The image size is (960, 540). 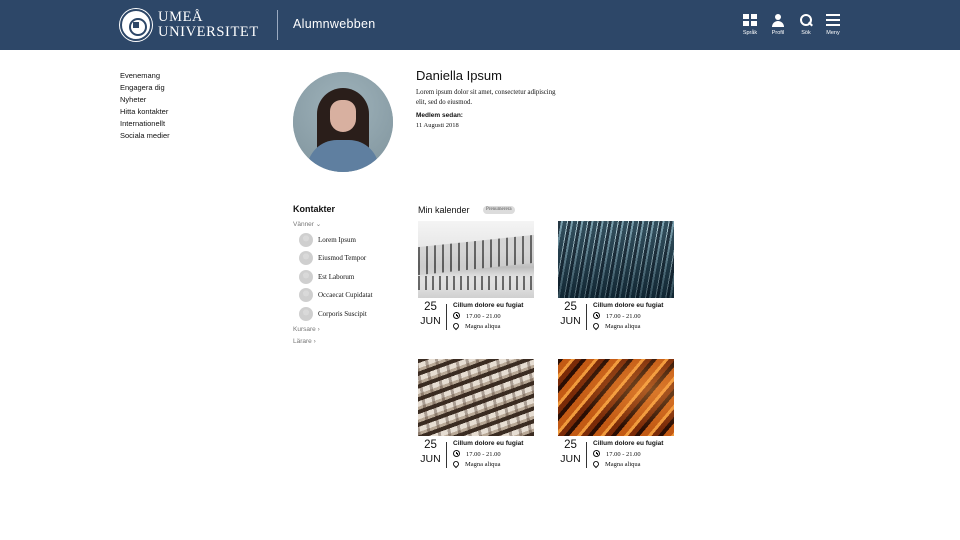 What do you see at coordinates (342, 258) in the screenshot?
I see `contact-name: Eiusmod Tempor` at bounding box center [342, 258].